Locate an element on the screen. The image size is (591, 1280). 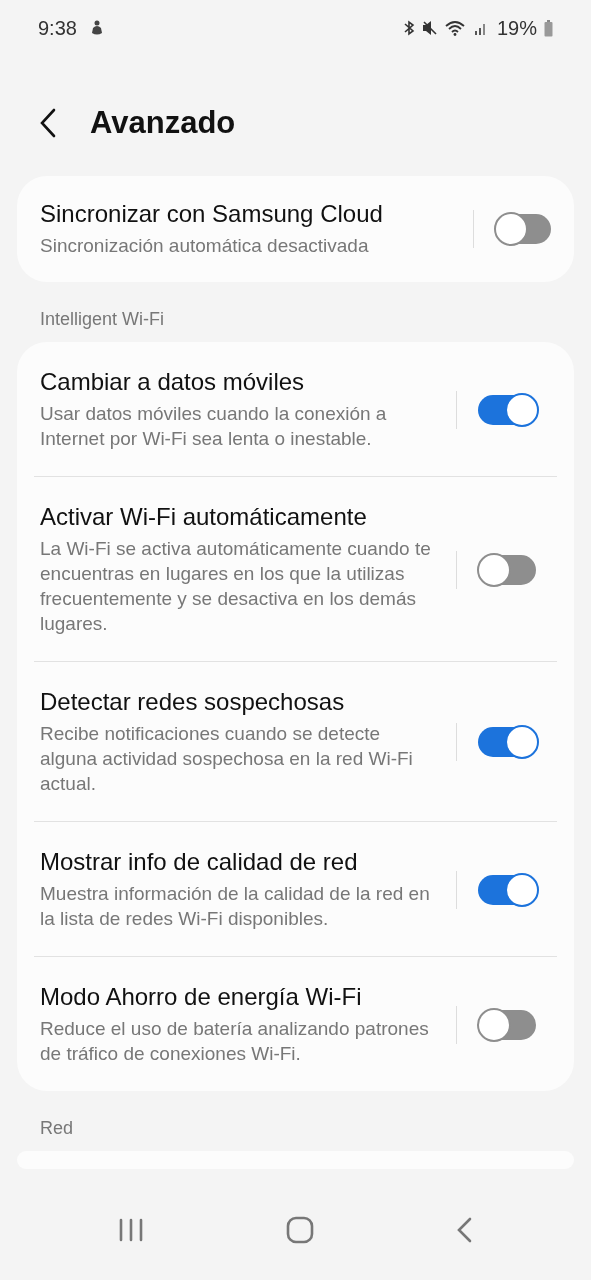
mute-icon is located at coordinates (429, 28).